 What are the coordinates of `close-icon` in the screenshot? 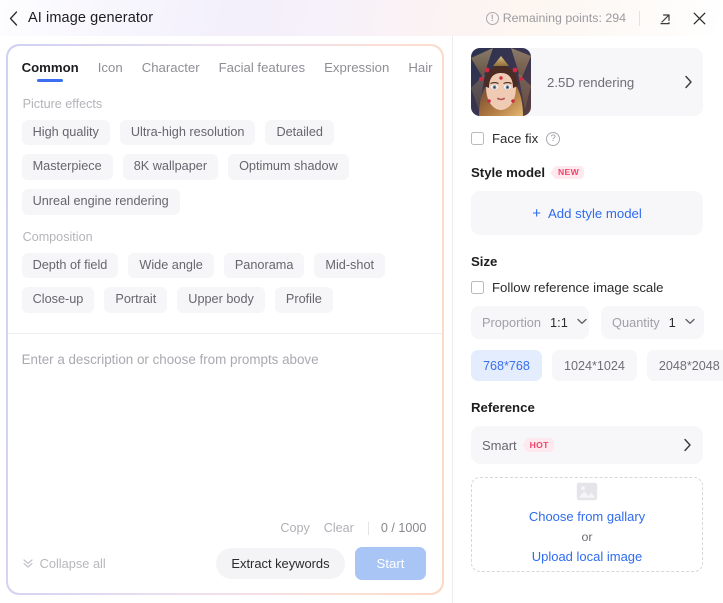 It's located at (699, 18).